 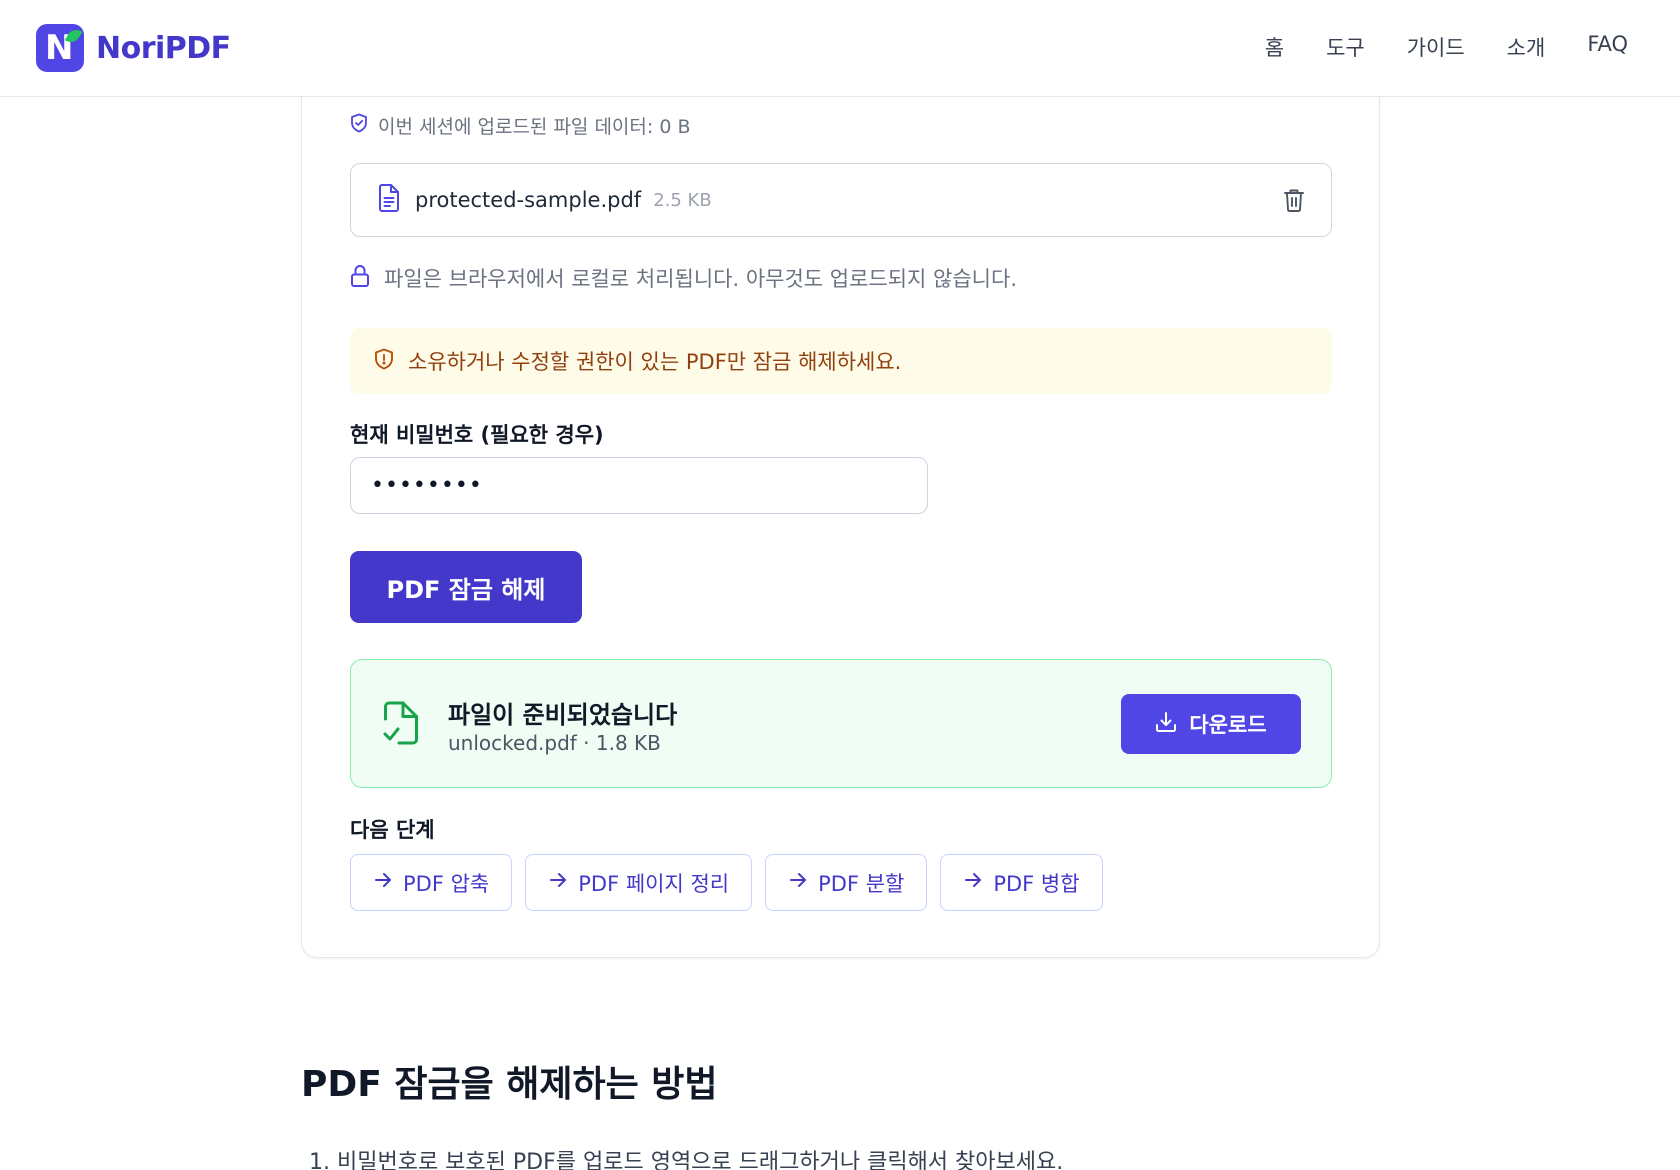 I want to click on nav-home: 홈, so click(x=1274, y=47).